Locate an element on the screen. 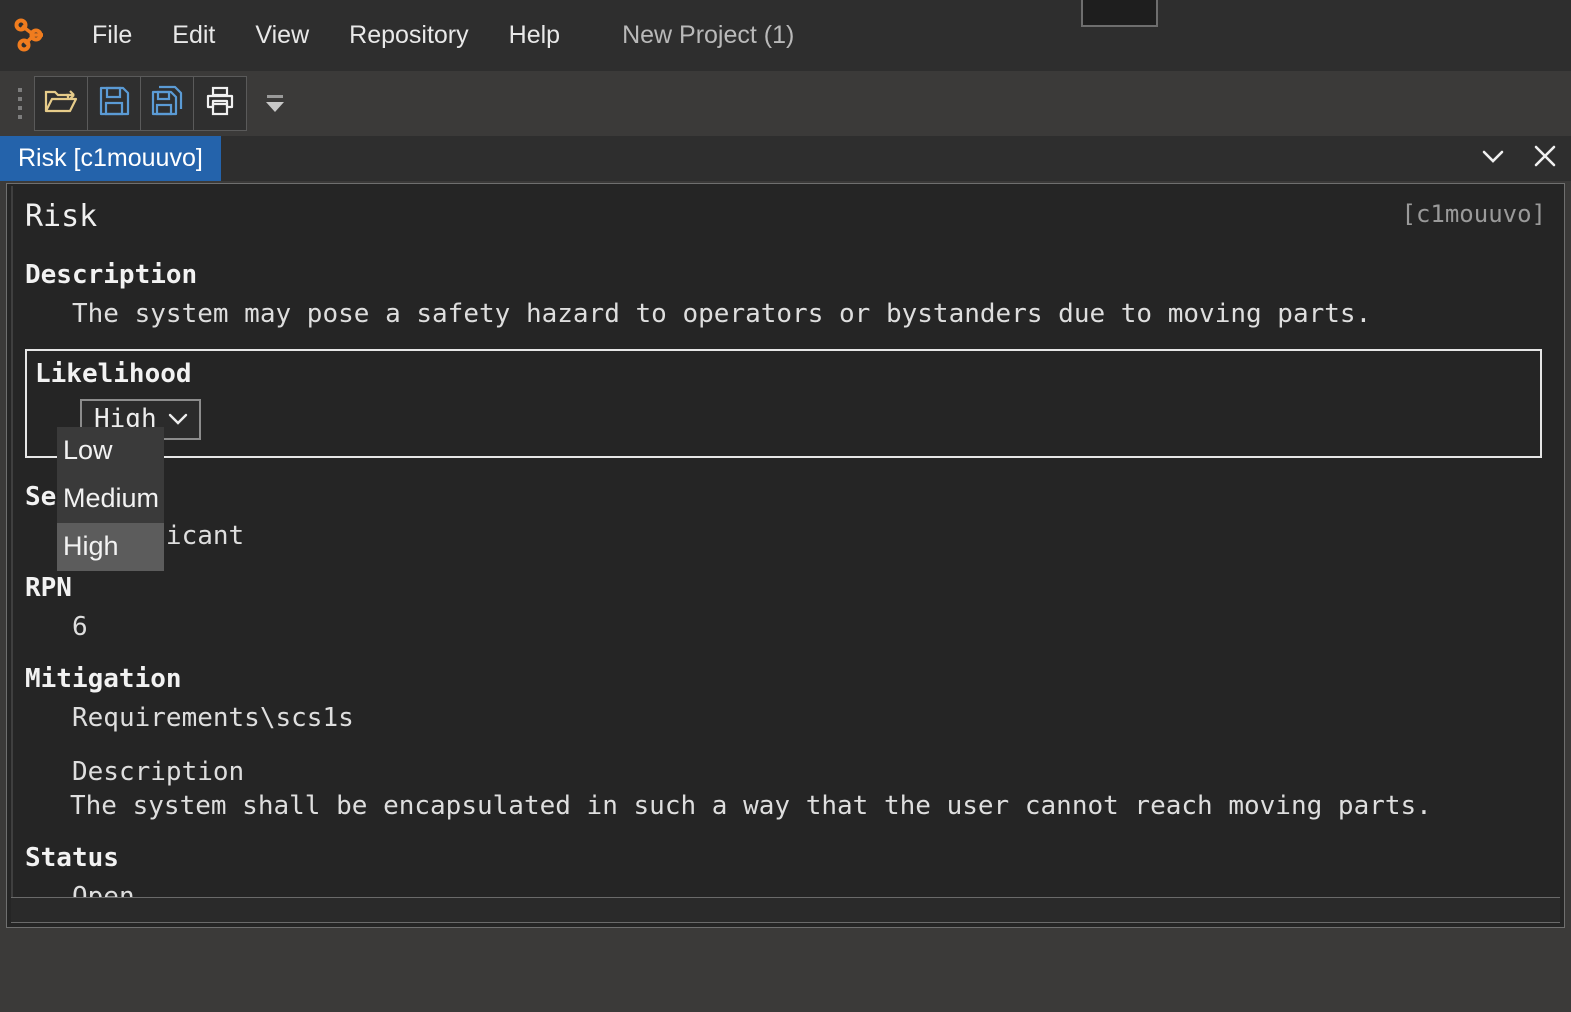 This screenshot has width=1571, height=1012. tab-bar: Risk [c1mouuvo] is located at coordinates (785, 158).